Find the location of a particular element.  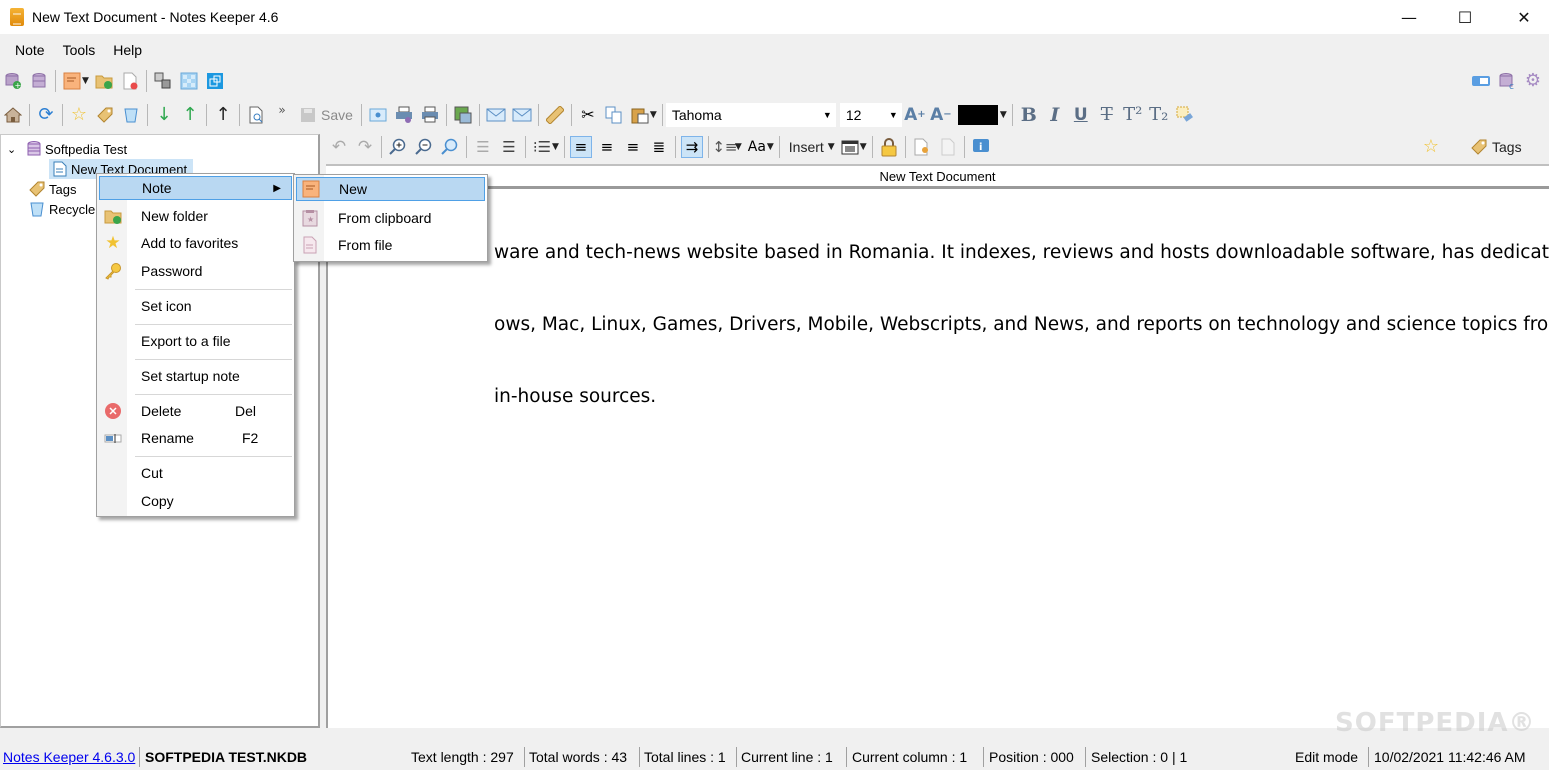

note-password-icon is located at coordinates (922, 147).